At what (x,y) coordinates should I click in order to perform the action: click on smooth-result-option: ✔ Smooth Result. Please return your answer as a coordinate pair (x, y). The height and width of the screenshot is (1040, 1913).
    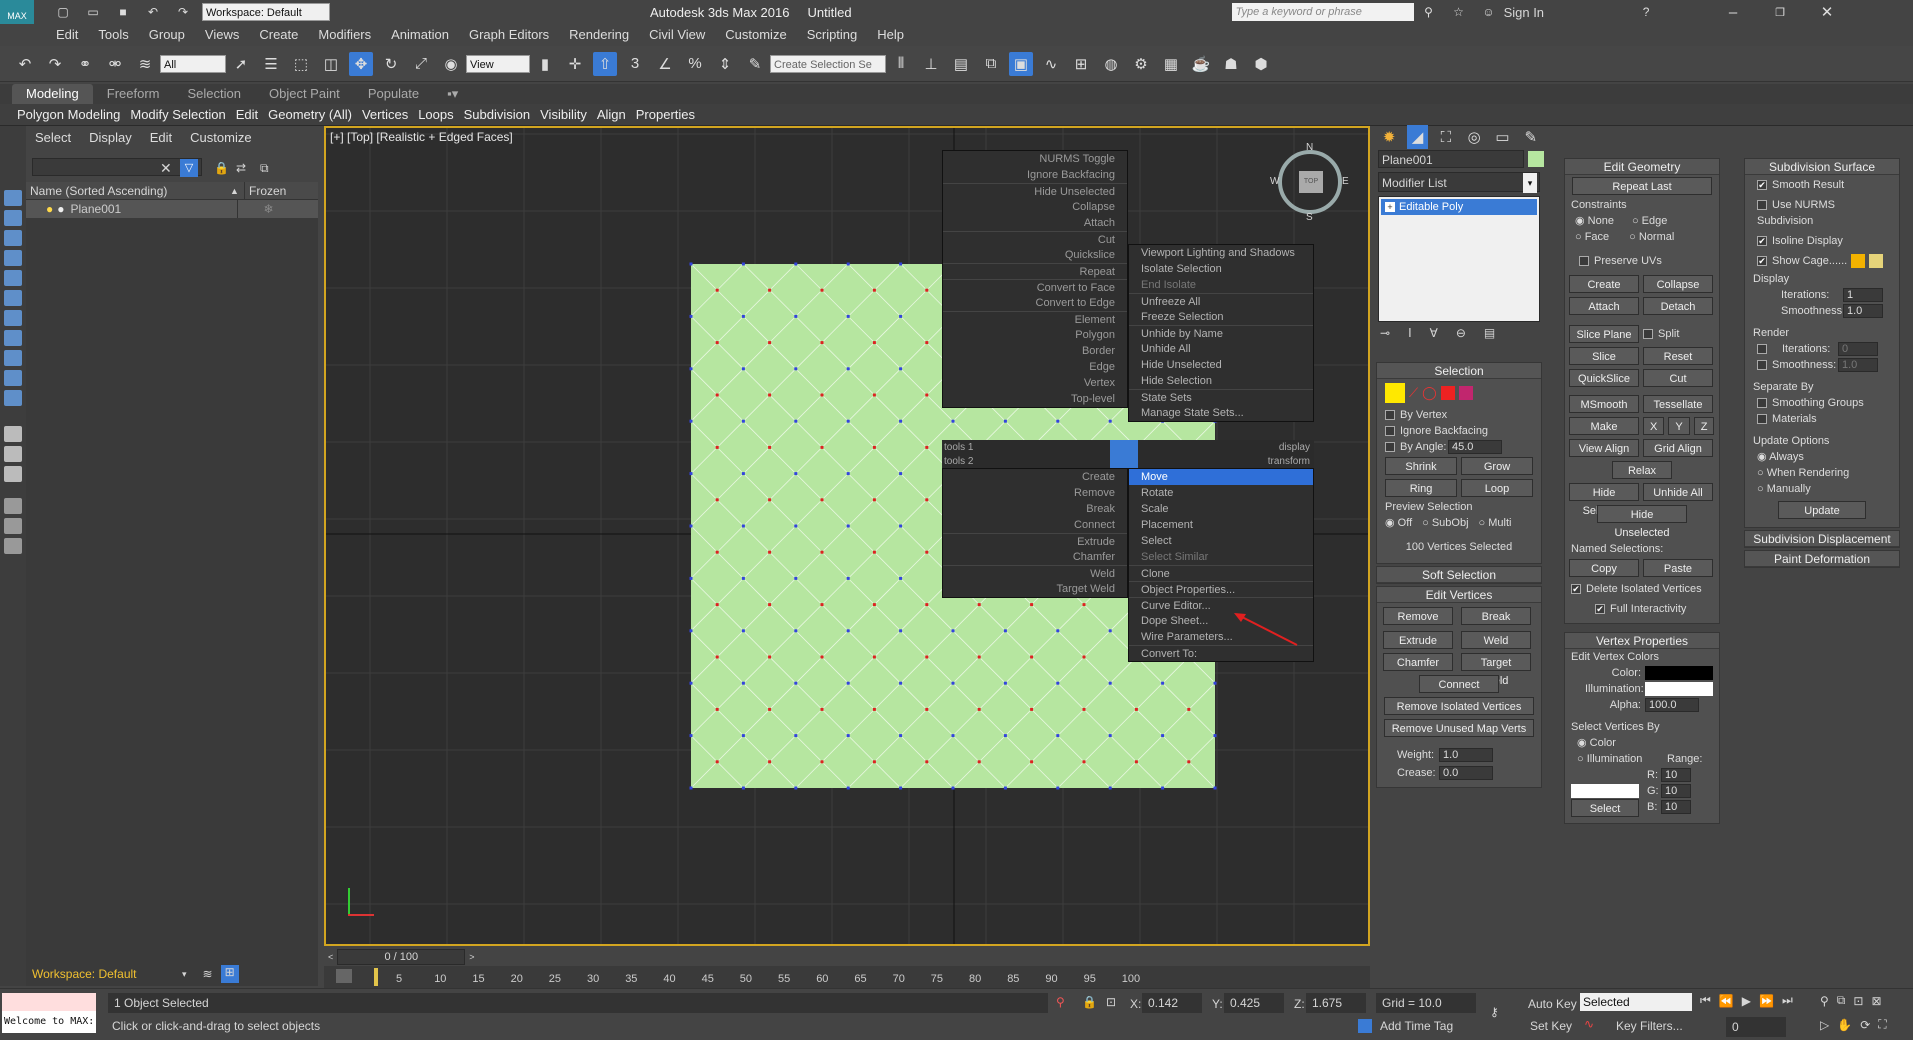
    Looking at the image, I should click on (1822, 185).